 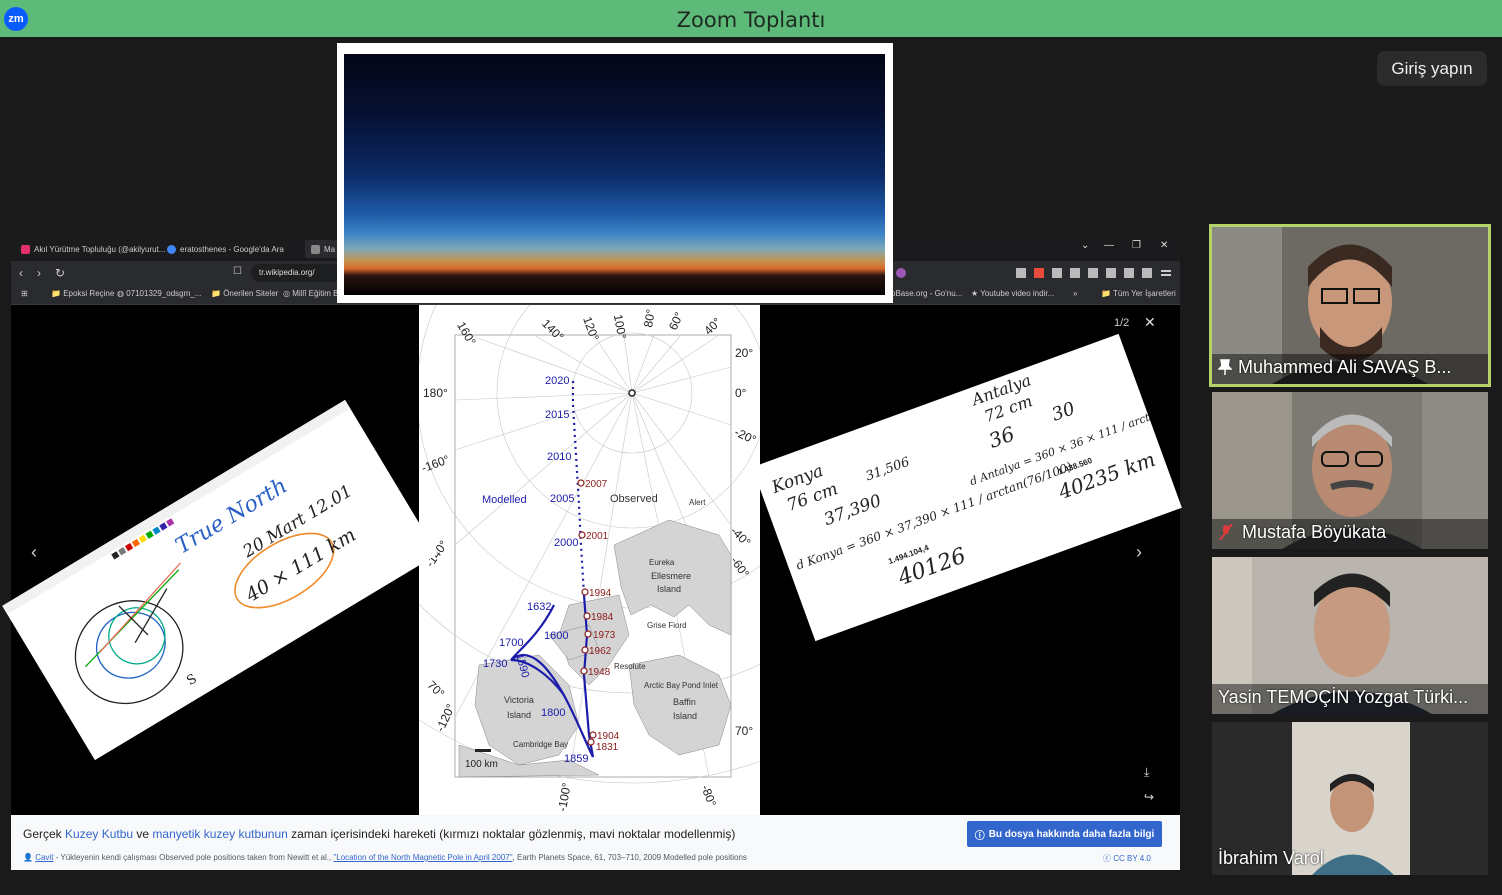 I want to click on place-label: Grise Fiord, so click(x=667, y=625).